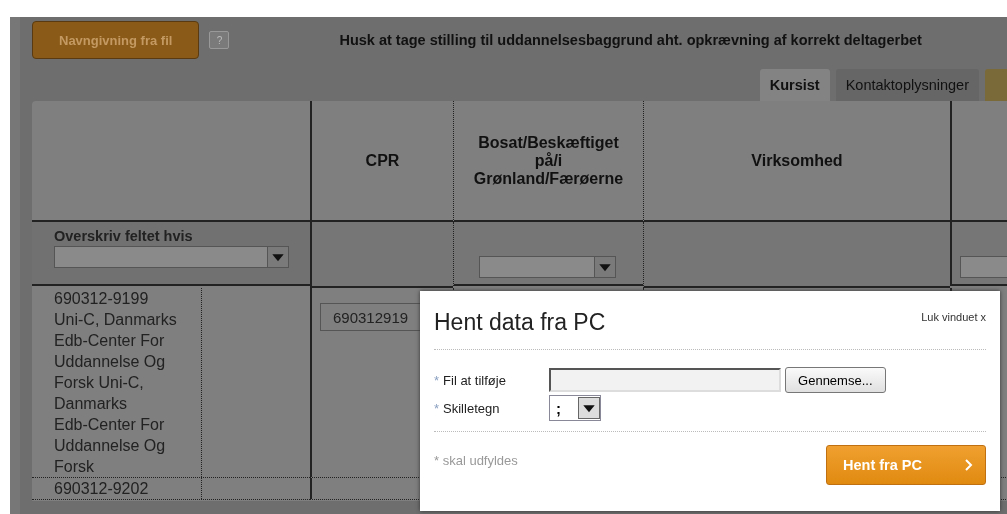  What do you see at coordinates (472, 408) in the screenshot?
I see `field-label: Skilletegn` at bounding box center [472, 408].